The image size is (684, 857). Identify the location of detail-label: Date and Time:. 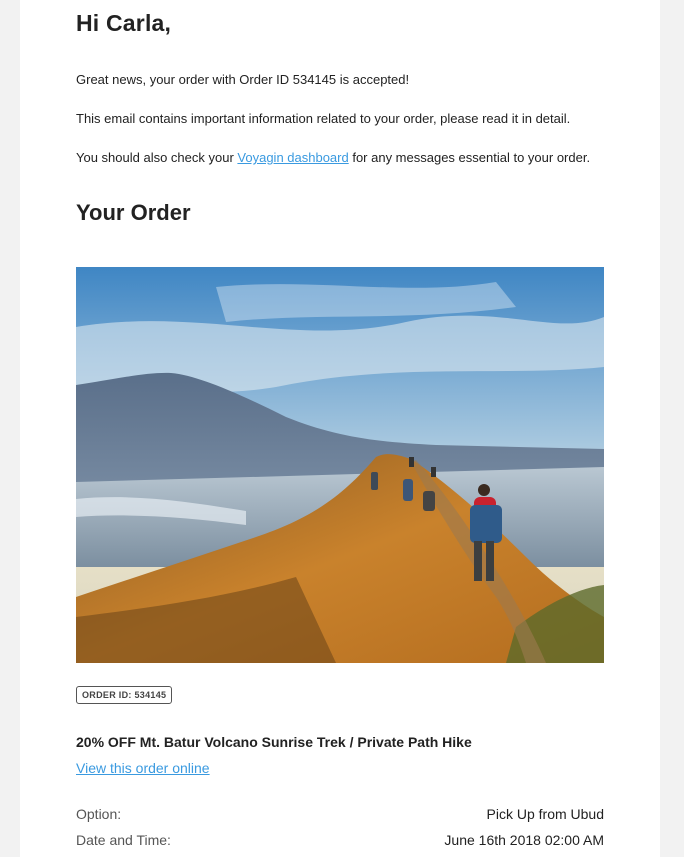
(123, 840).